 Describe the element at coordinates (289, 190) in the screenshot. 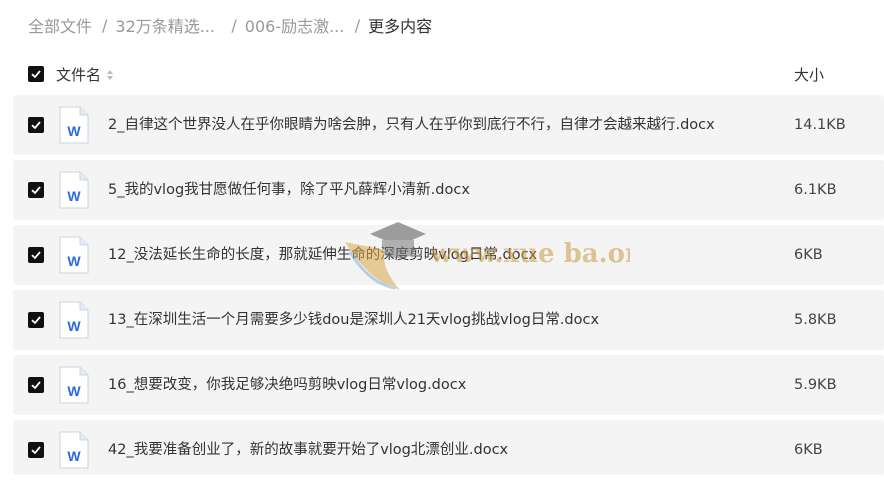

I see `file-name: 5_我的vlog我甘愿做任何事，除了平凡薛辉小清新.docx` at that location.